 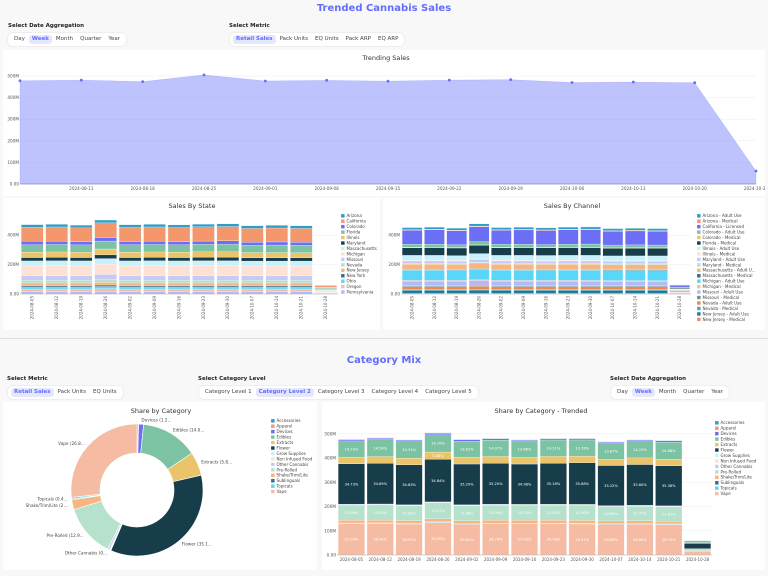 I want to click on legend-item: Florida, so click(x=350, y=232).